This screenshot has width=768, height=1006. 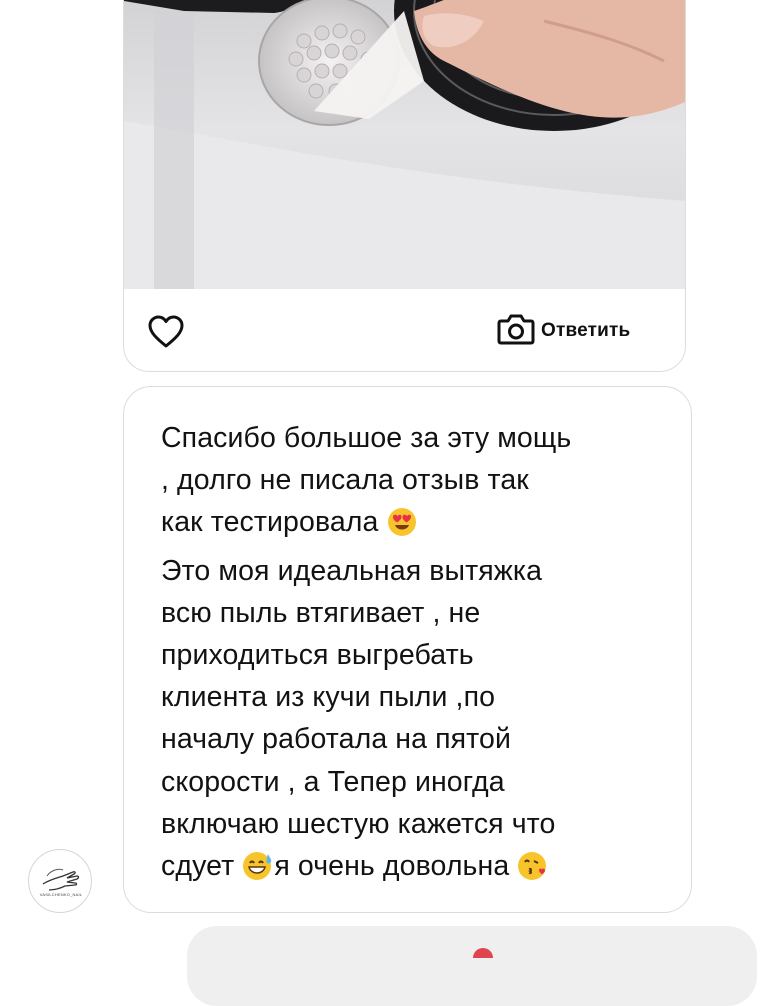 What do you see at coordinates (358, 823) in the screenshot?
I see `message-line: включаю шестую кажется что` at bounding box center [358, 823].